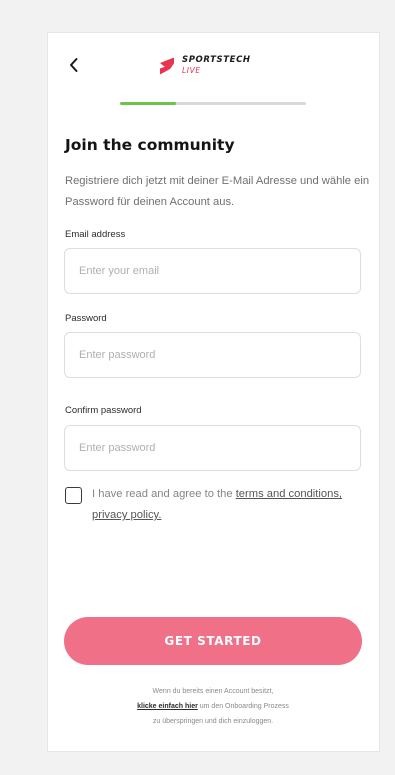 The image size is (395, 775). What do you see at coordinates (213, 721) in the screenshot?
I see `login-hint-line3: zu überspringen und dich einzuloggen.` at bounding box center [213, 721].